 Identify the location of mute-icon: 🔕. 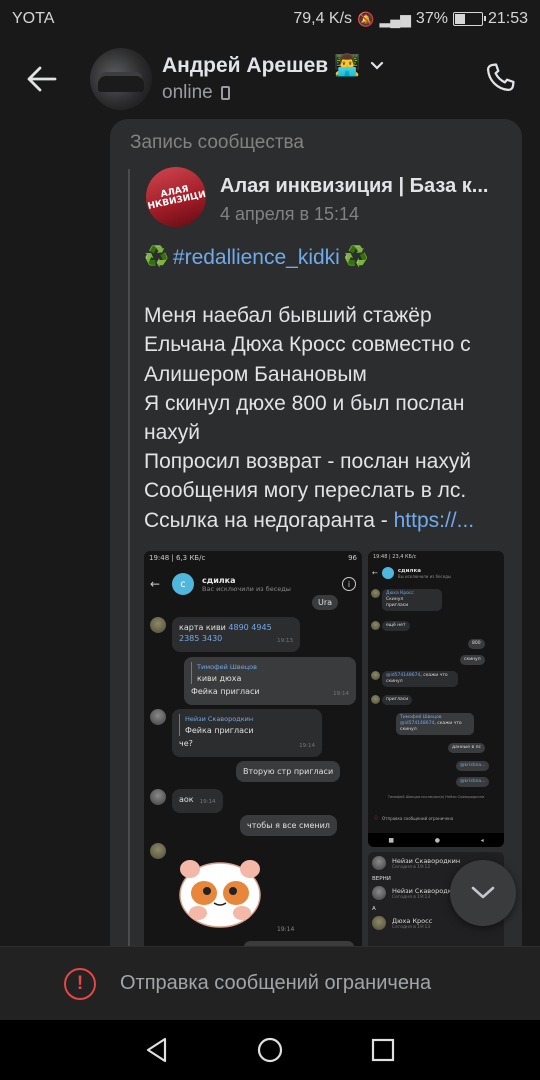
(366, 18).